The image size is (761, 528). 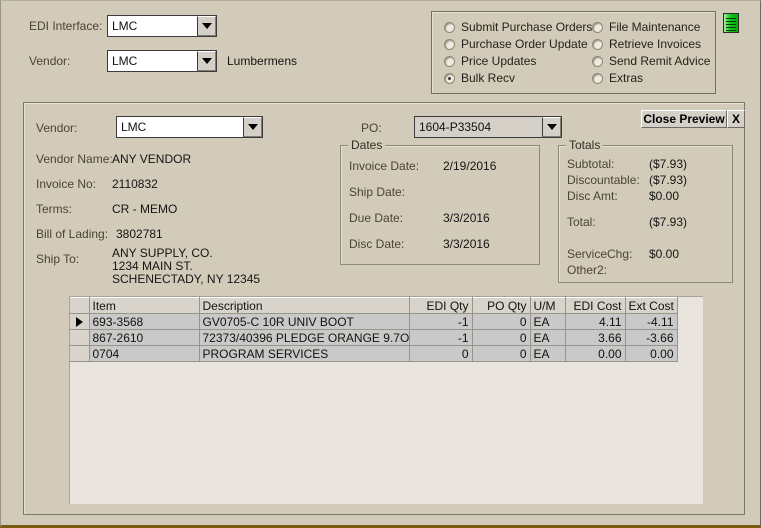 I want to click on cell-description: GV0705-C 10R UNIV BOOT, so click(x=304, y=321).